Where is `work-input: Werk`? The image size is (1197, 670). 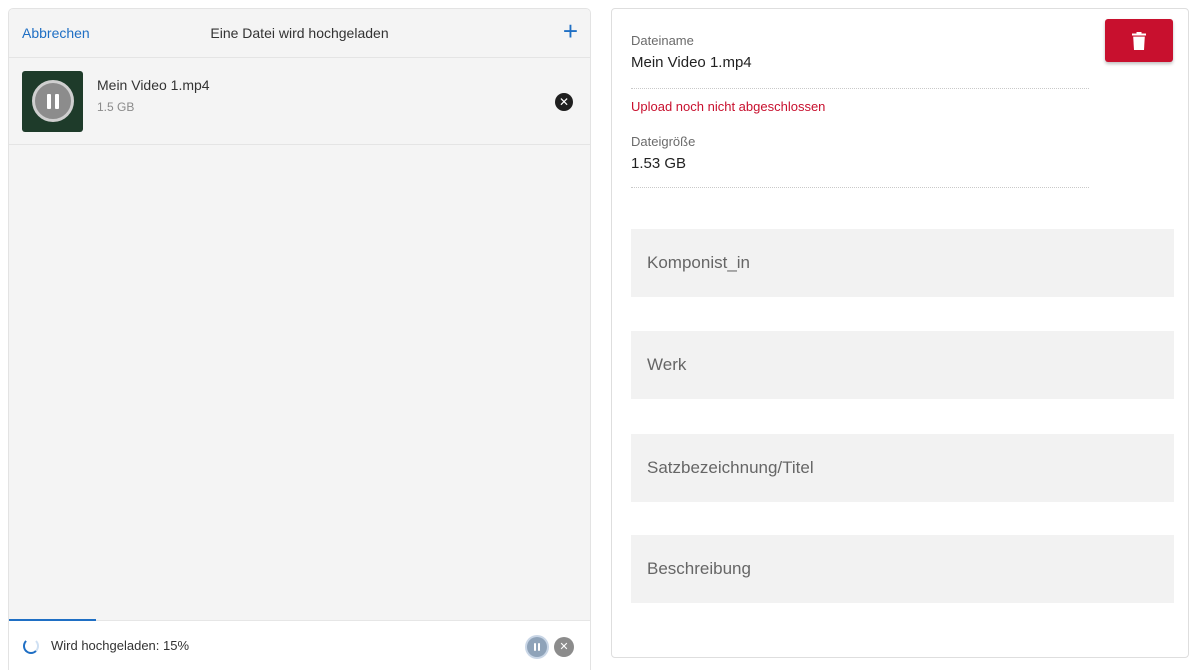
work-input: Werk is located at coordinates (902, 365).